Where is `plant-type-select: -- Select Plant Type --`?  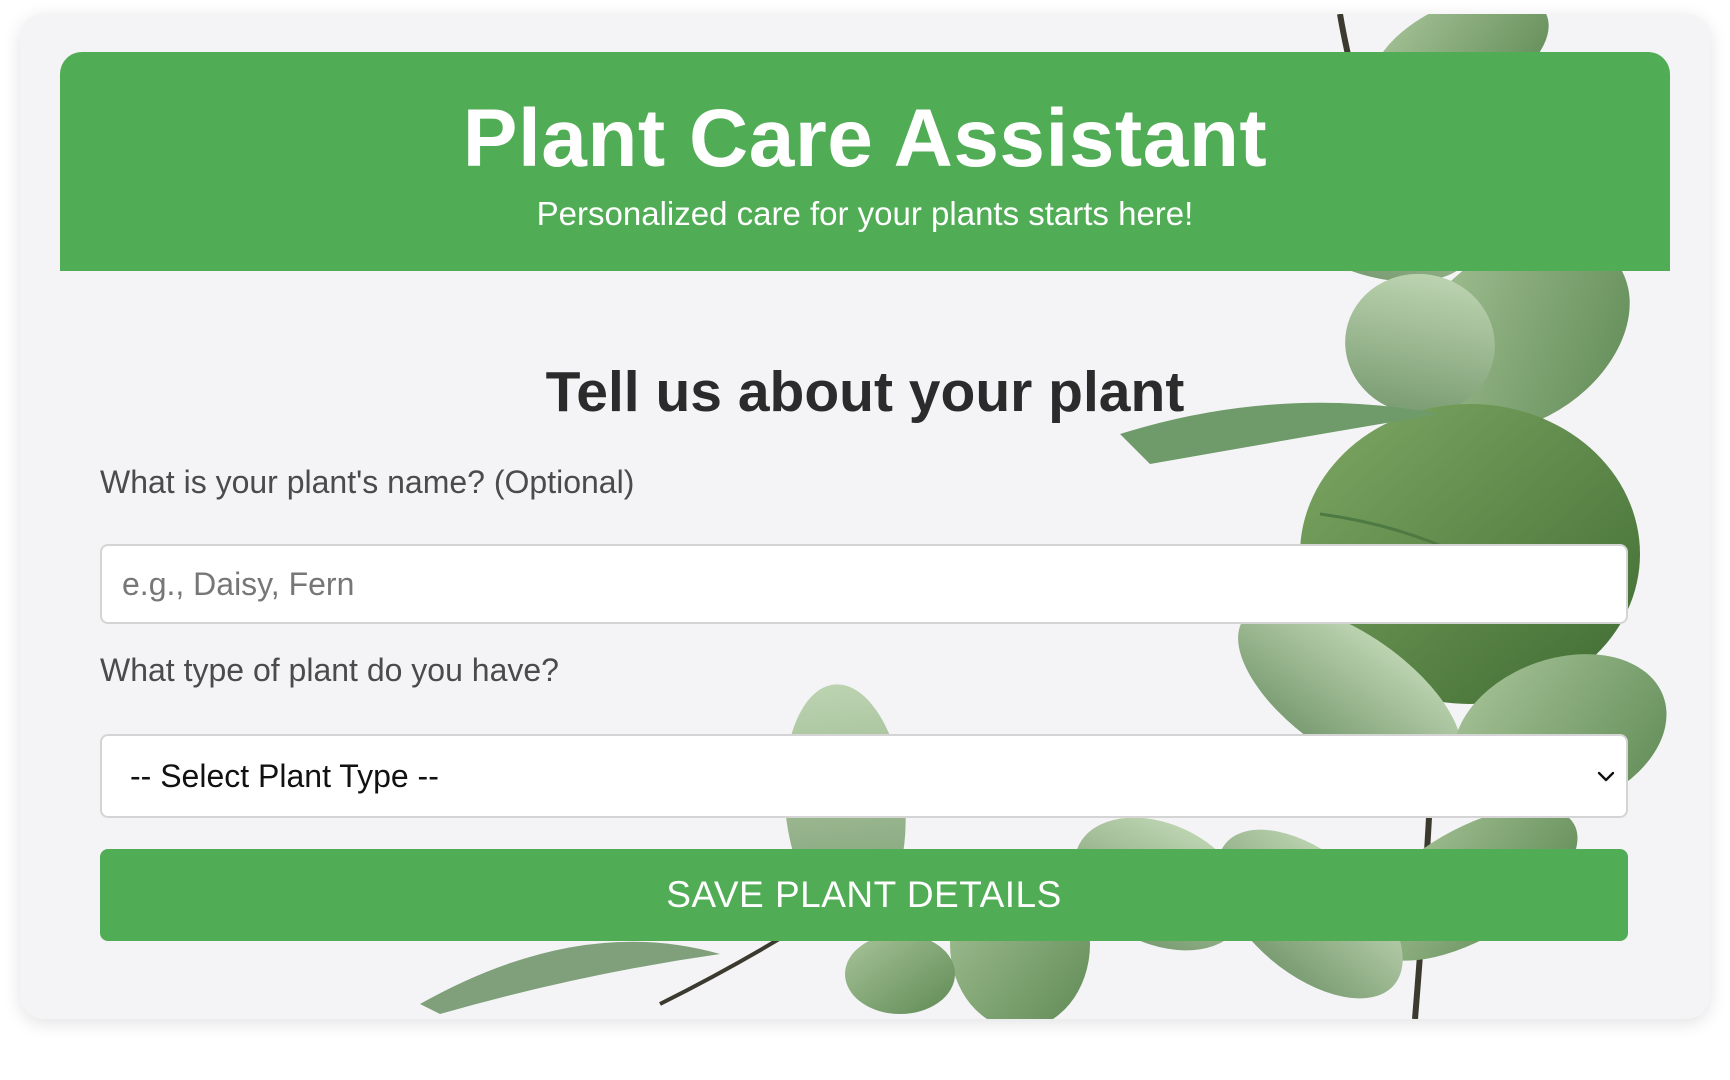 plant-type-select: -- Select Plant Type -- is located at coordinates (864, 776).